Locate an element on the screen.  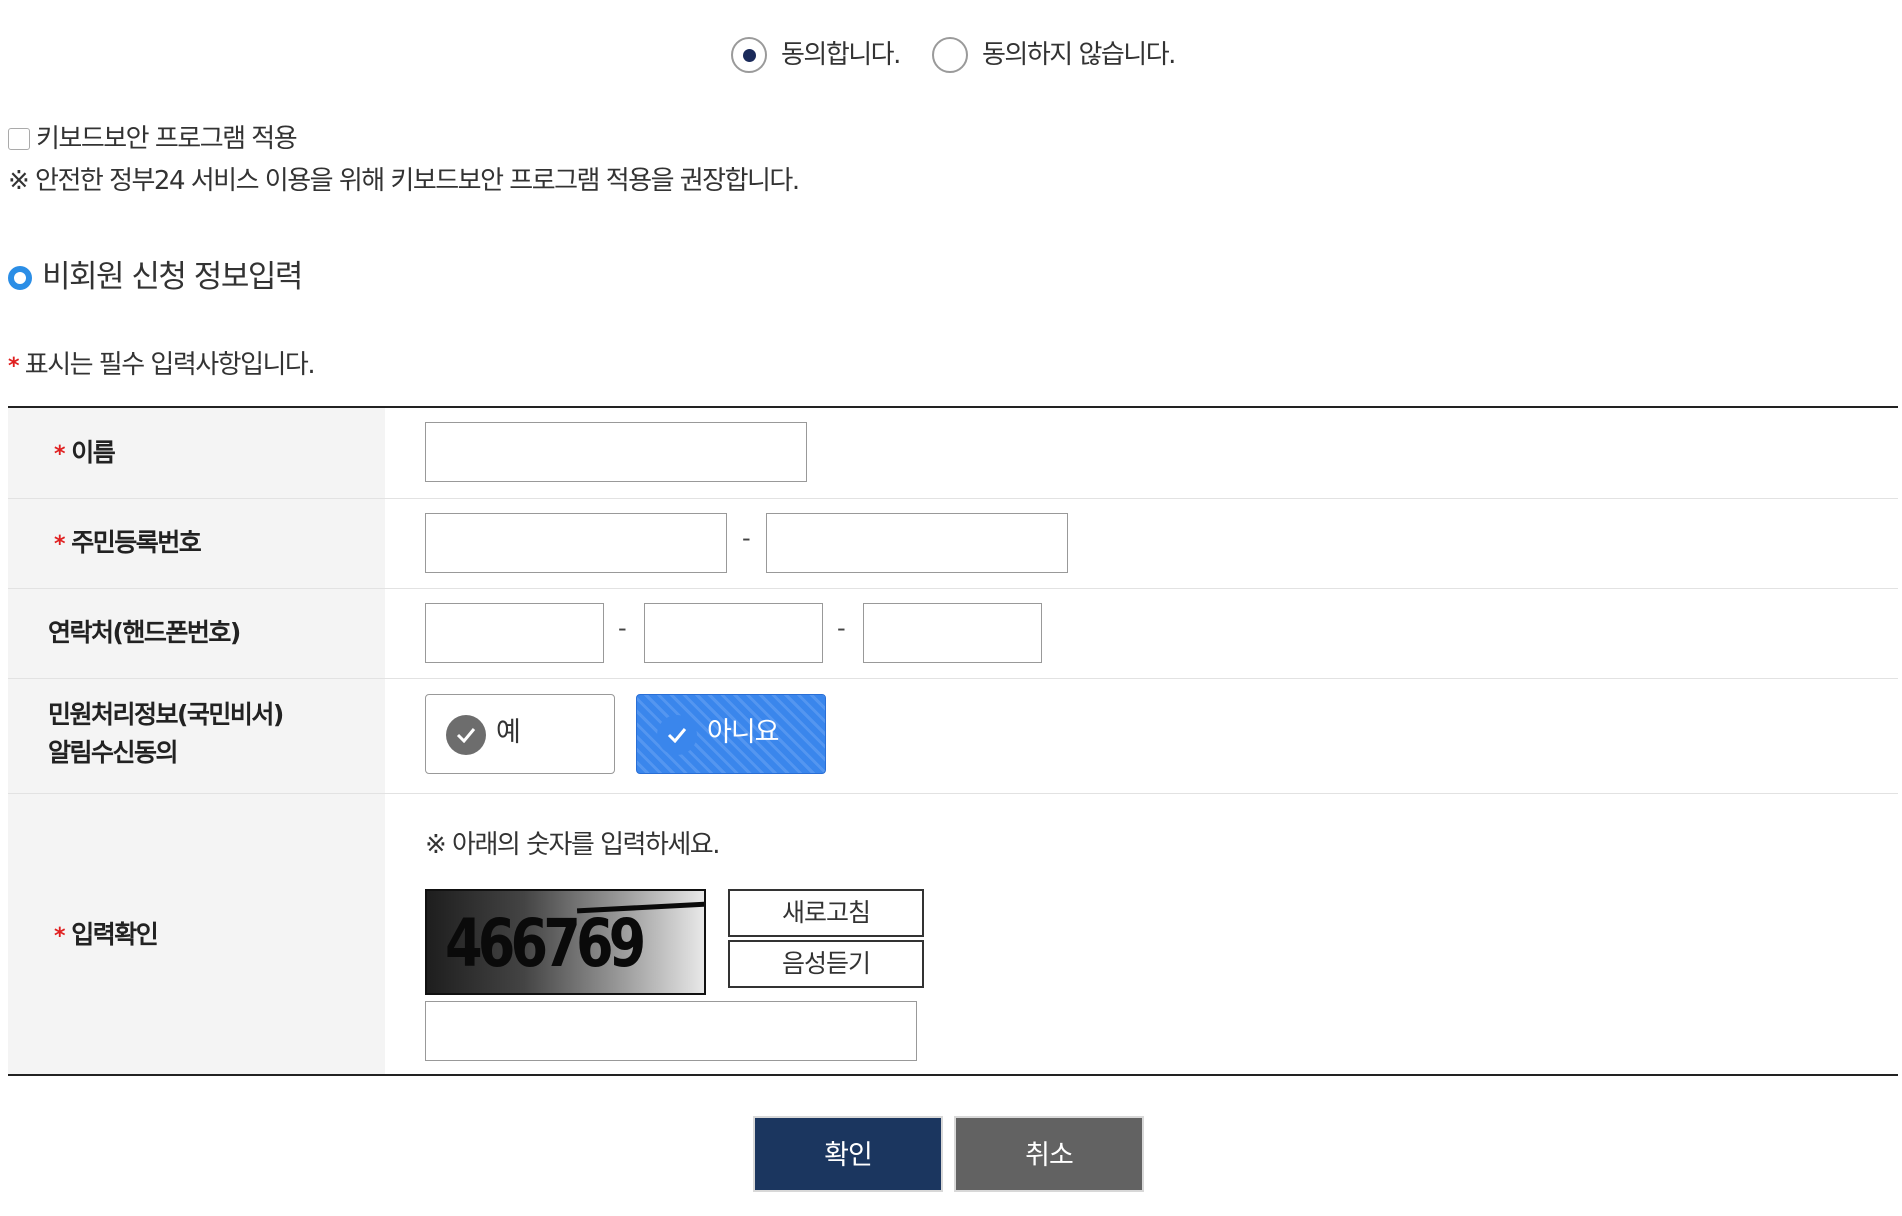
captcha-input is located at coordinates (671, 1031).